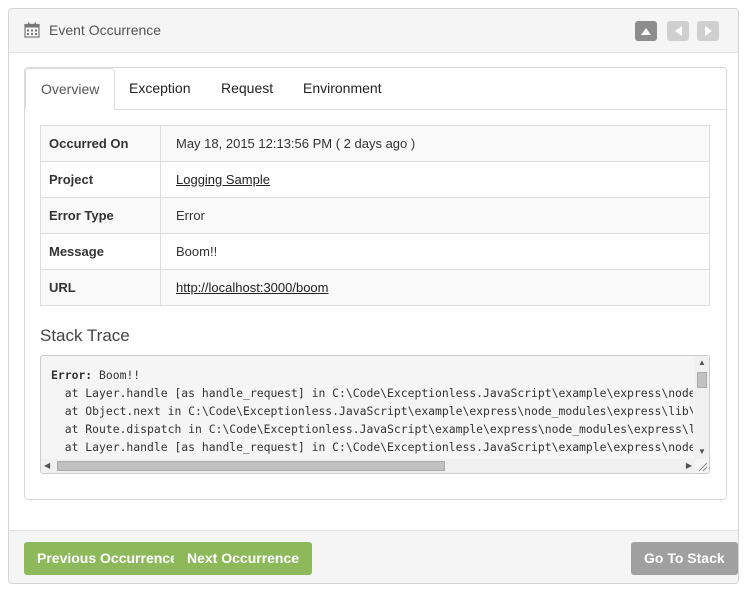 This screenshot has width=748, height=593. Describe the element at coordinates (223, 179) in the screenshot. I see `project-link: Logging Sample` at that location.